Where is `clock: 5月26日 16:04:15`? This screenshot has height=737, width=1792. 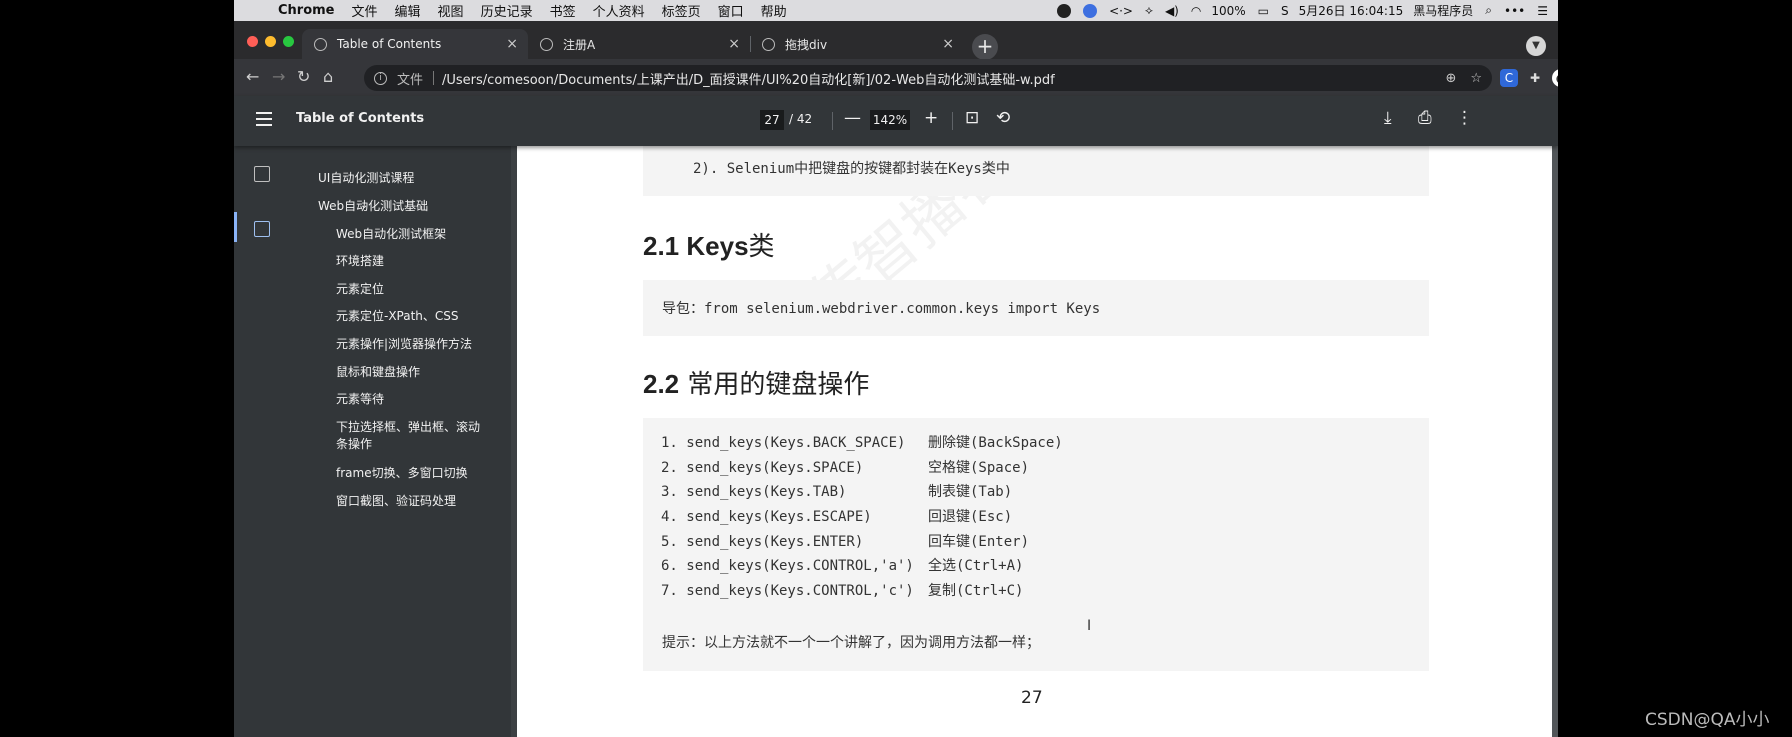 clock: 5月26日 16:04:15 is located at coordinates (1351, 10).